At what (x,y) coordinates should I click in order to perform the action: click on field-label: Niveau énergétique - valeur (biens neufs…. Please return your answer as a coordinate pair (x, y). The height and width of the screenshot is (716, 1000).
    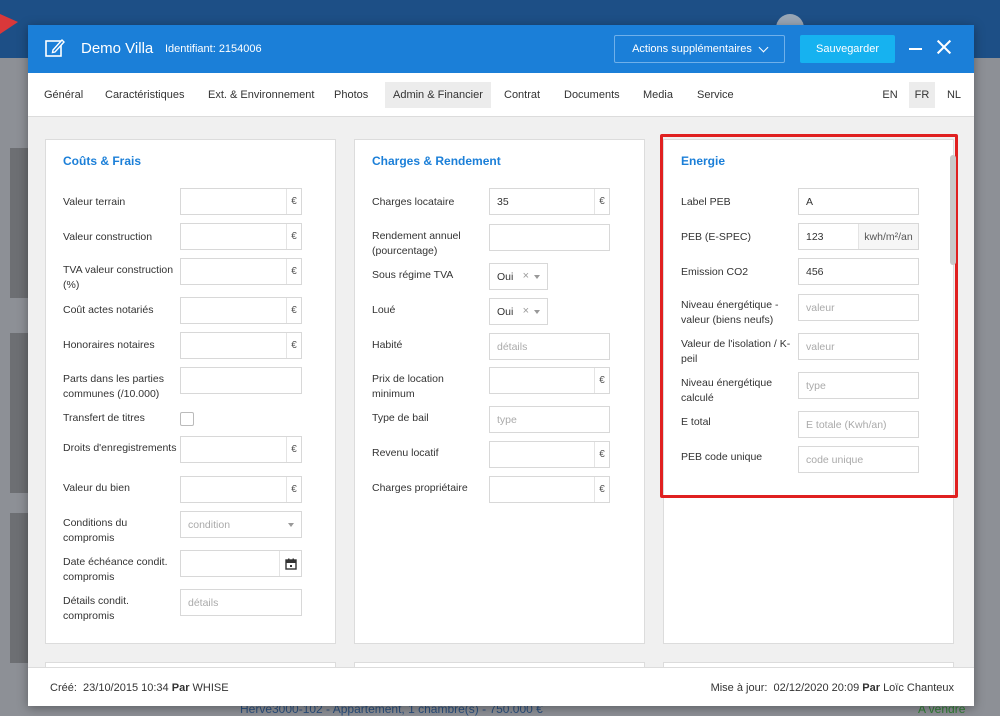
    Looking at the image, I should click on (730, 312).